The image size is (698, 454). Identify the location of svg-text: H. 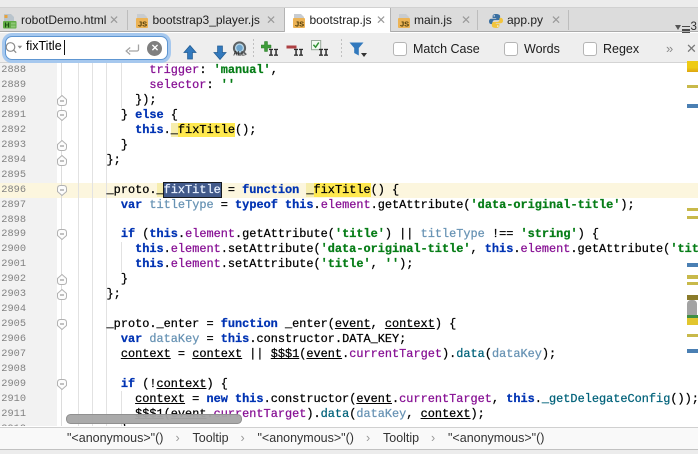
(7, 25).